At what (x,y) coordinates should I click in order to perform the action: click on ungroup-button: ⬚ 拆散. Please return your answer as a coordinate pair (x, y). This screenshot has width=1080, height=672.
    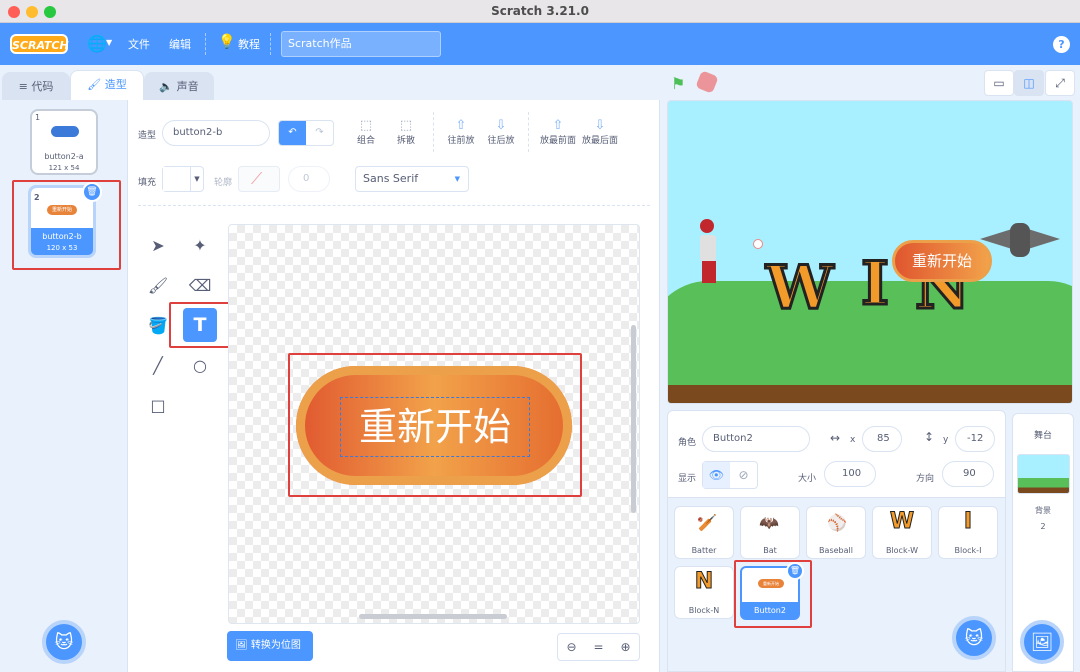
    Looking at the image, I should click on (406, 132).